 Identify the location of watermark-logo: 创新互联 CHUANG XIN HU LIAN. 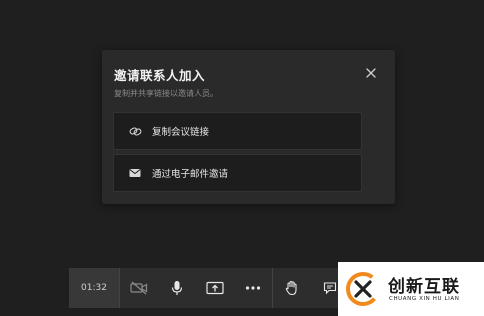
(411, 289).